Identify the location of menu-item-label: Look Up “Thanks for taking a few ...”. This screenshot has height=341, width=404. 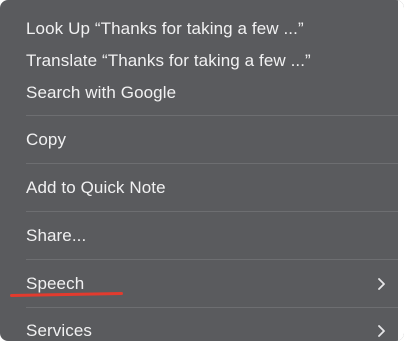
(165, 28).